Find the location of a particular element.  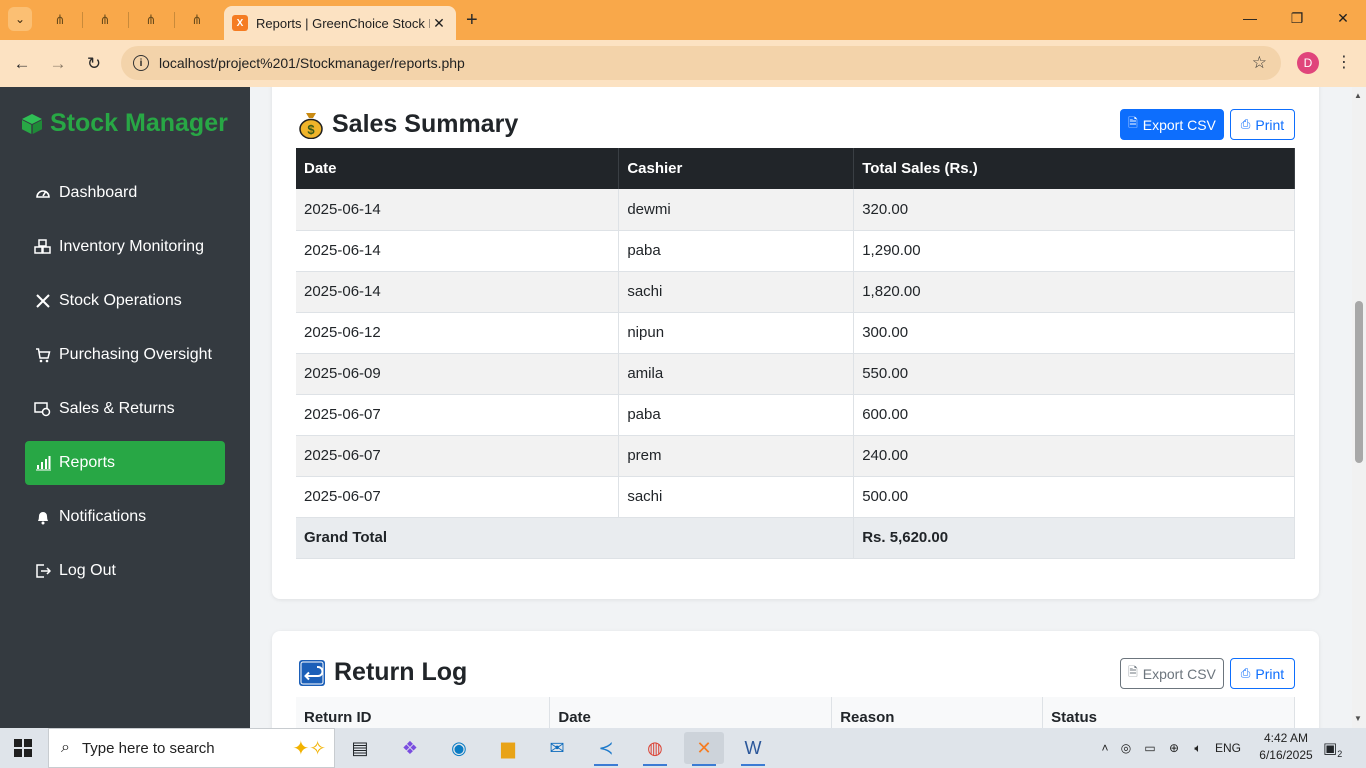

word-icon: W is located at coordinates (753, 749).